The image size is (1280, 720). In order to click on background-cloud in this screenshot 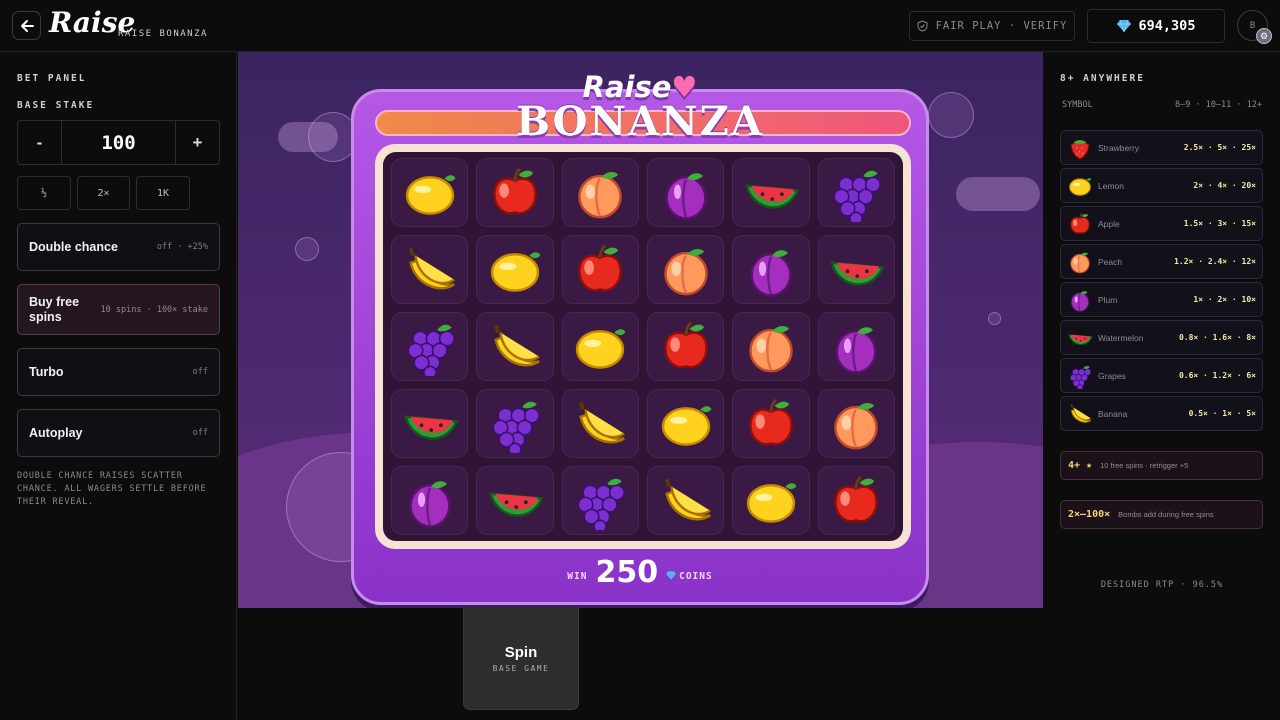, I will do `click(998, 194)`.